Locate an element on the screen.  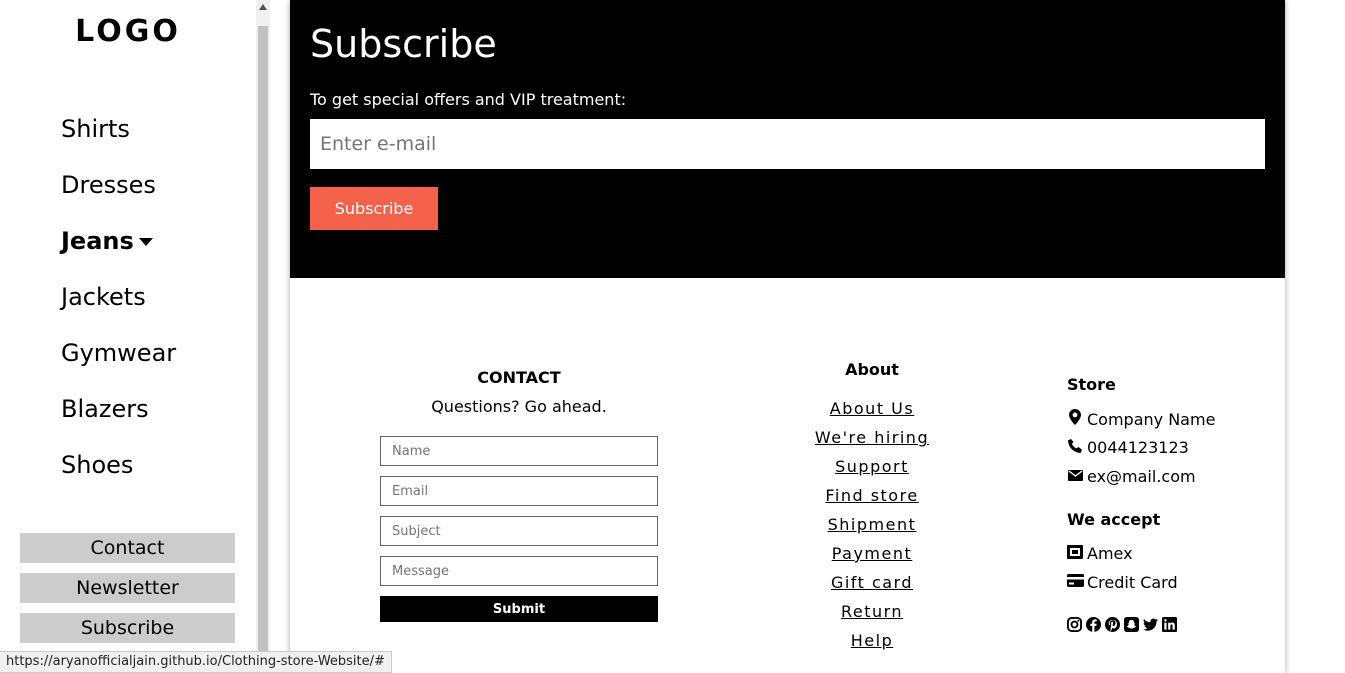
sidebar-item-jeans: Jeans is located at coordinates (107, 241).